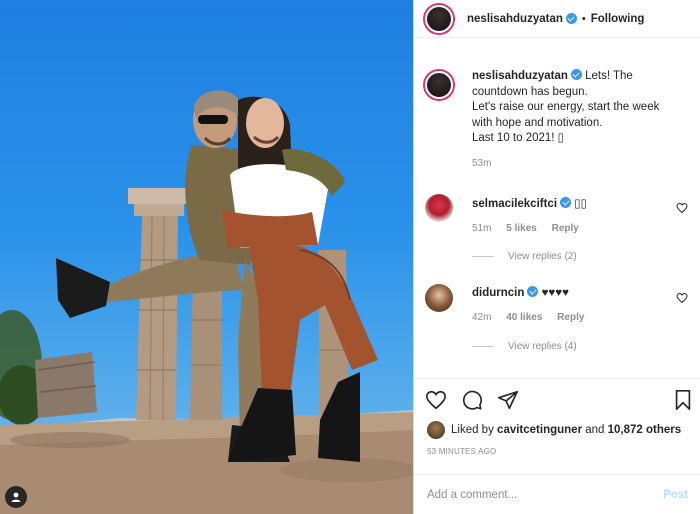 Image resolution: width=700 pixels, height=514 pixels. What do you see at coordinates (595, 430) in the screenshot?
I see `likes-middle: and` at bounding box center [595, 430].